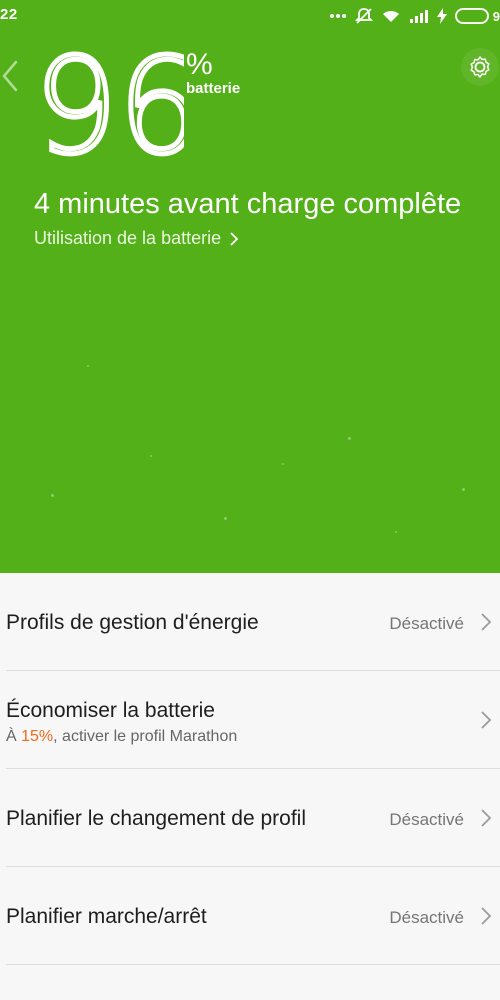 The width and height of the screenshot is (500, 1000). I want to click on signal-icon, so click(419, 16).